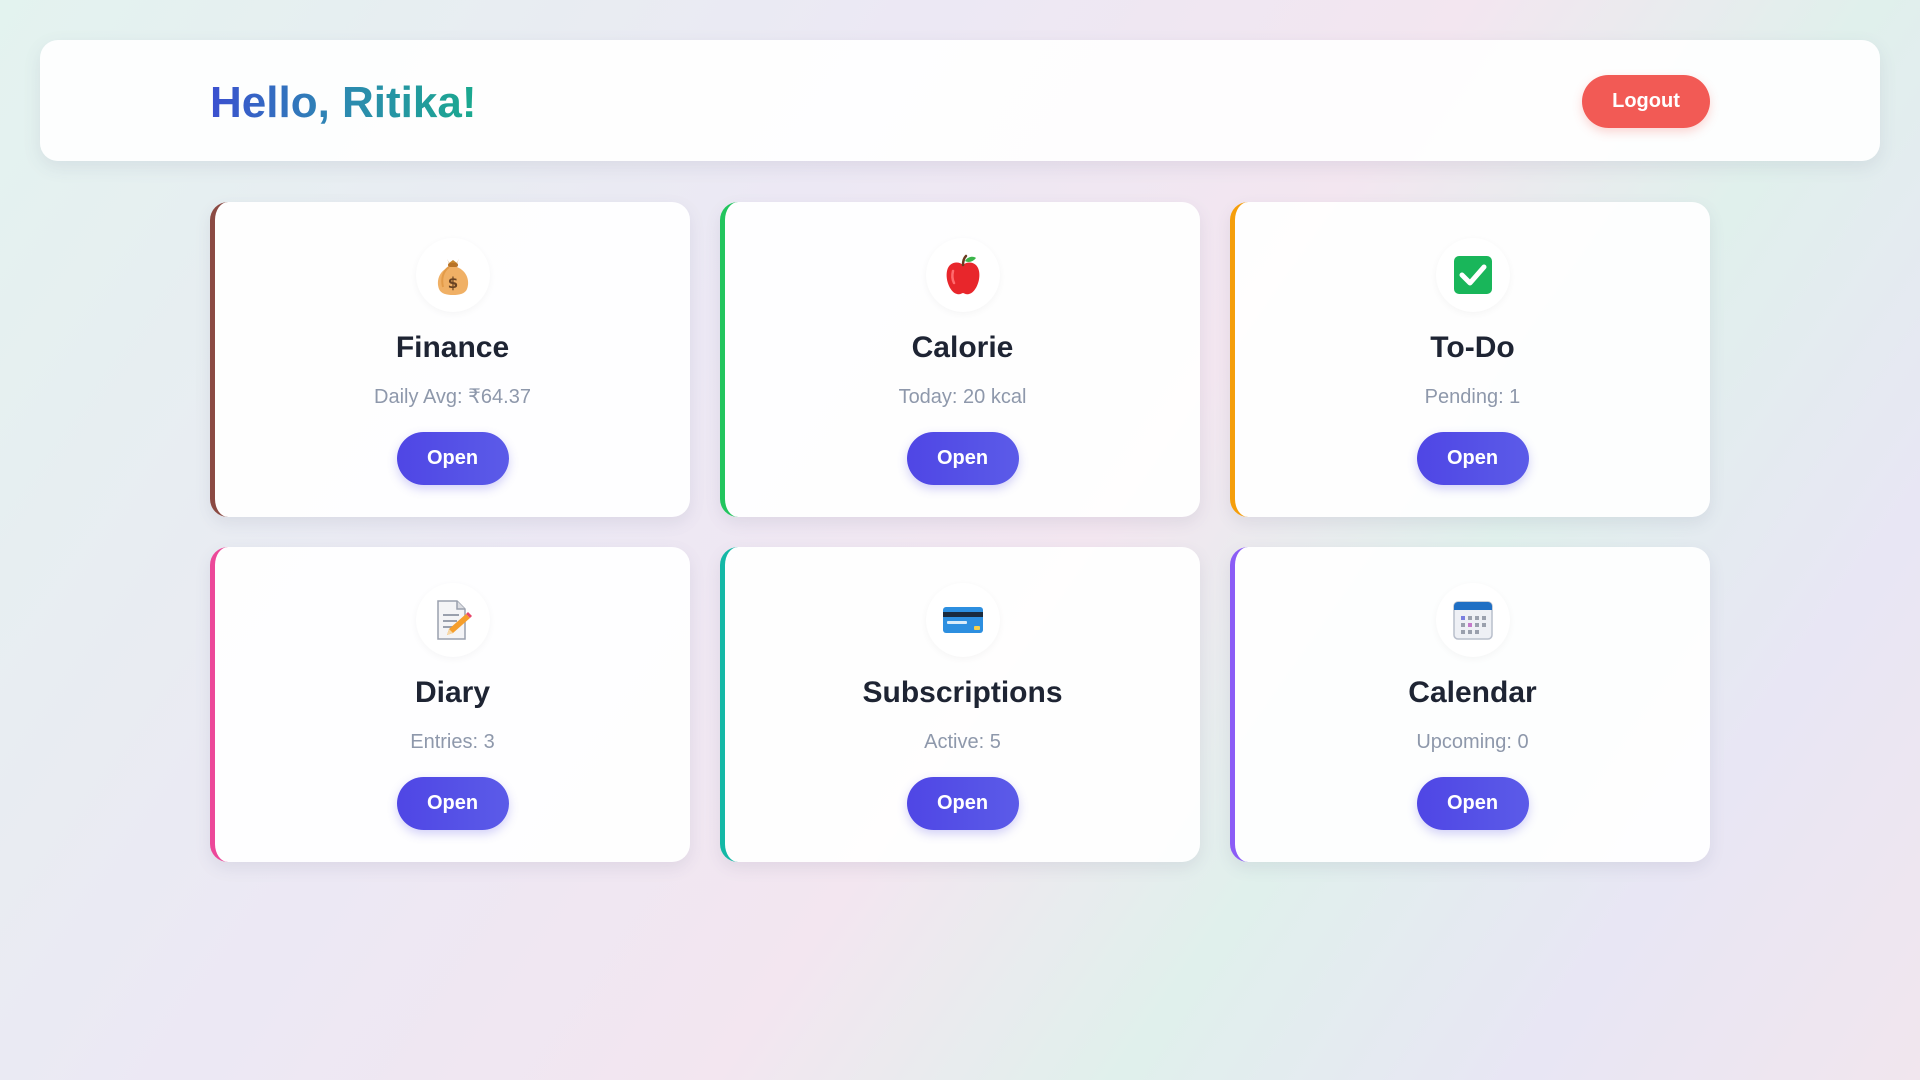 The height and width of the screenshot is (1080, 1920). Describe the element at coordinates (452, 692) in the screenshot. I see `card-title: Diary` at that location.